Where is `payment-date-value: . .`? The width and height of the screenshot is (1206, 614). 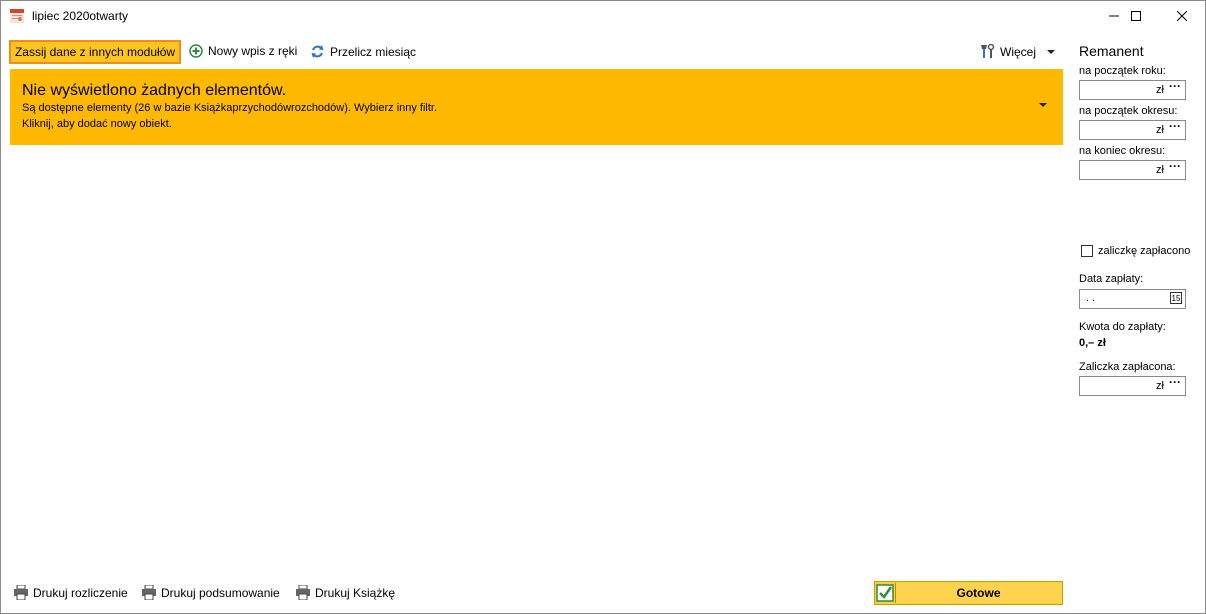
payment-date-value: . . is located at coordinates (1091, 298).